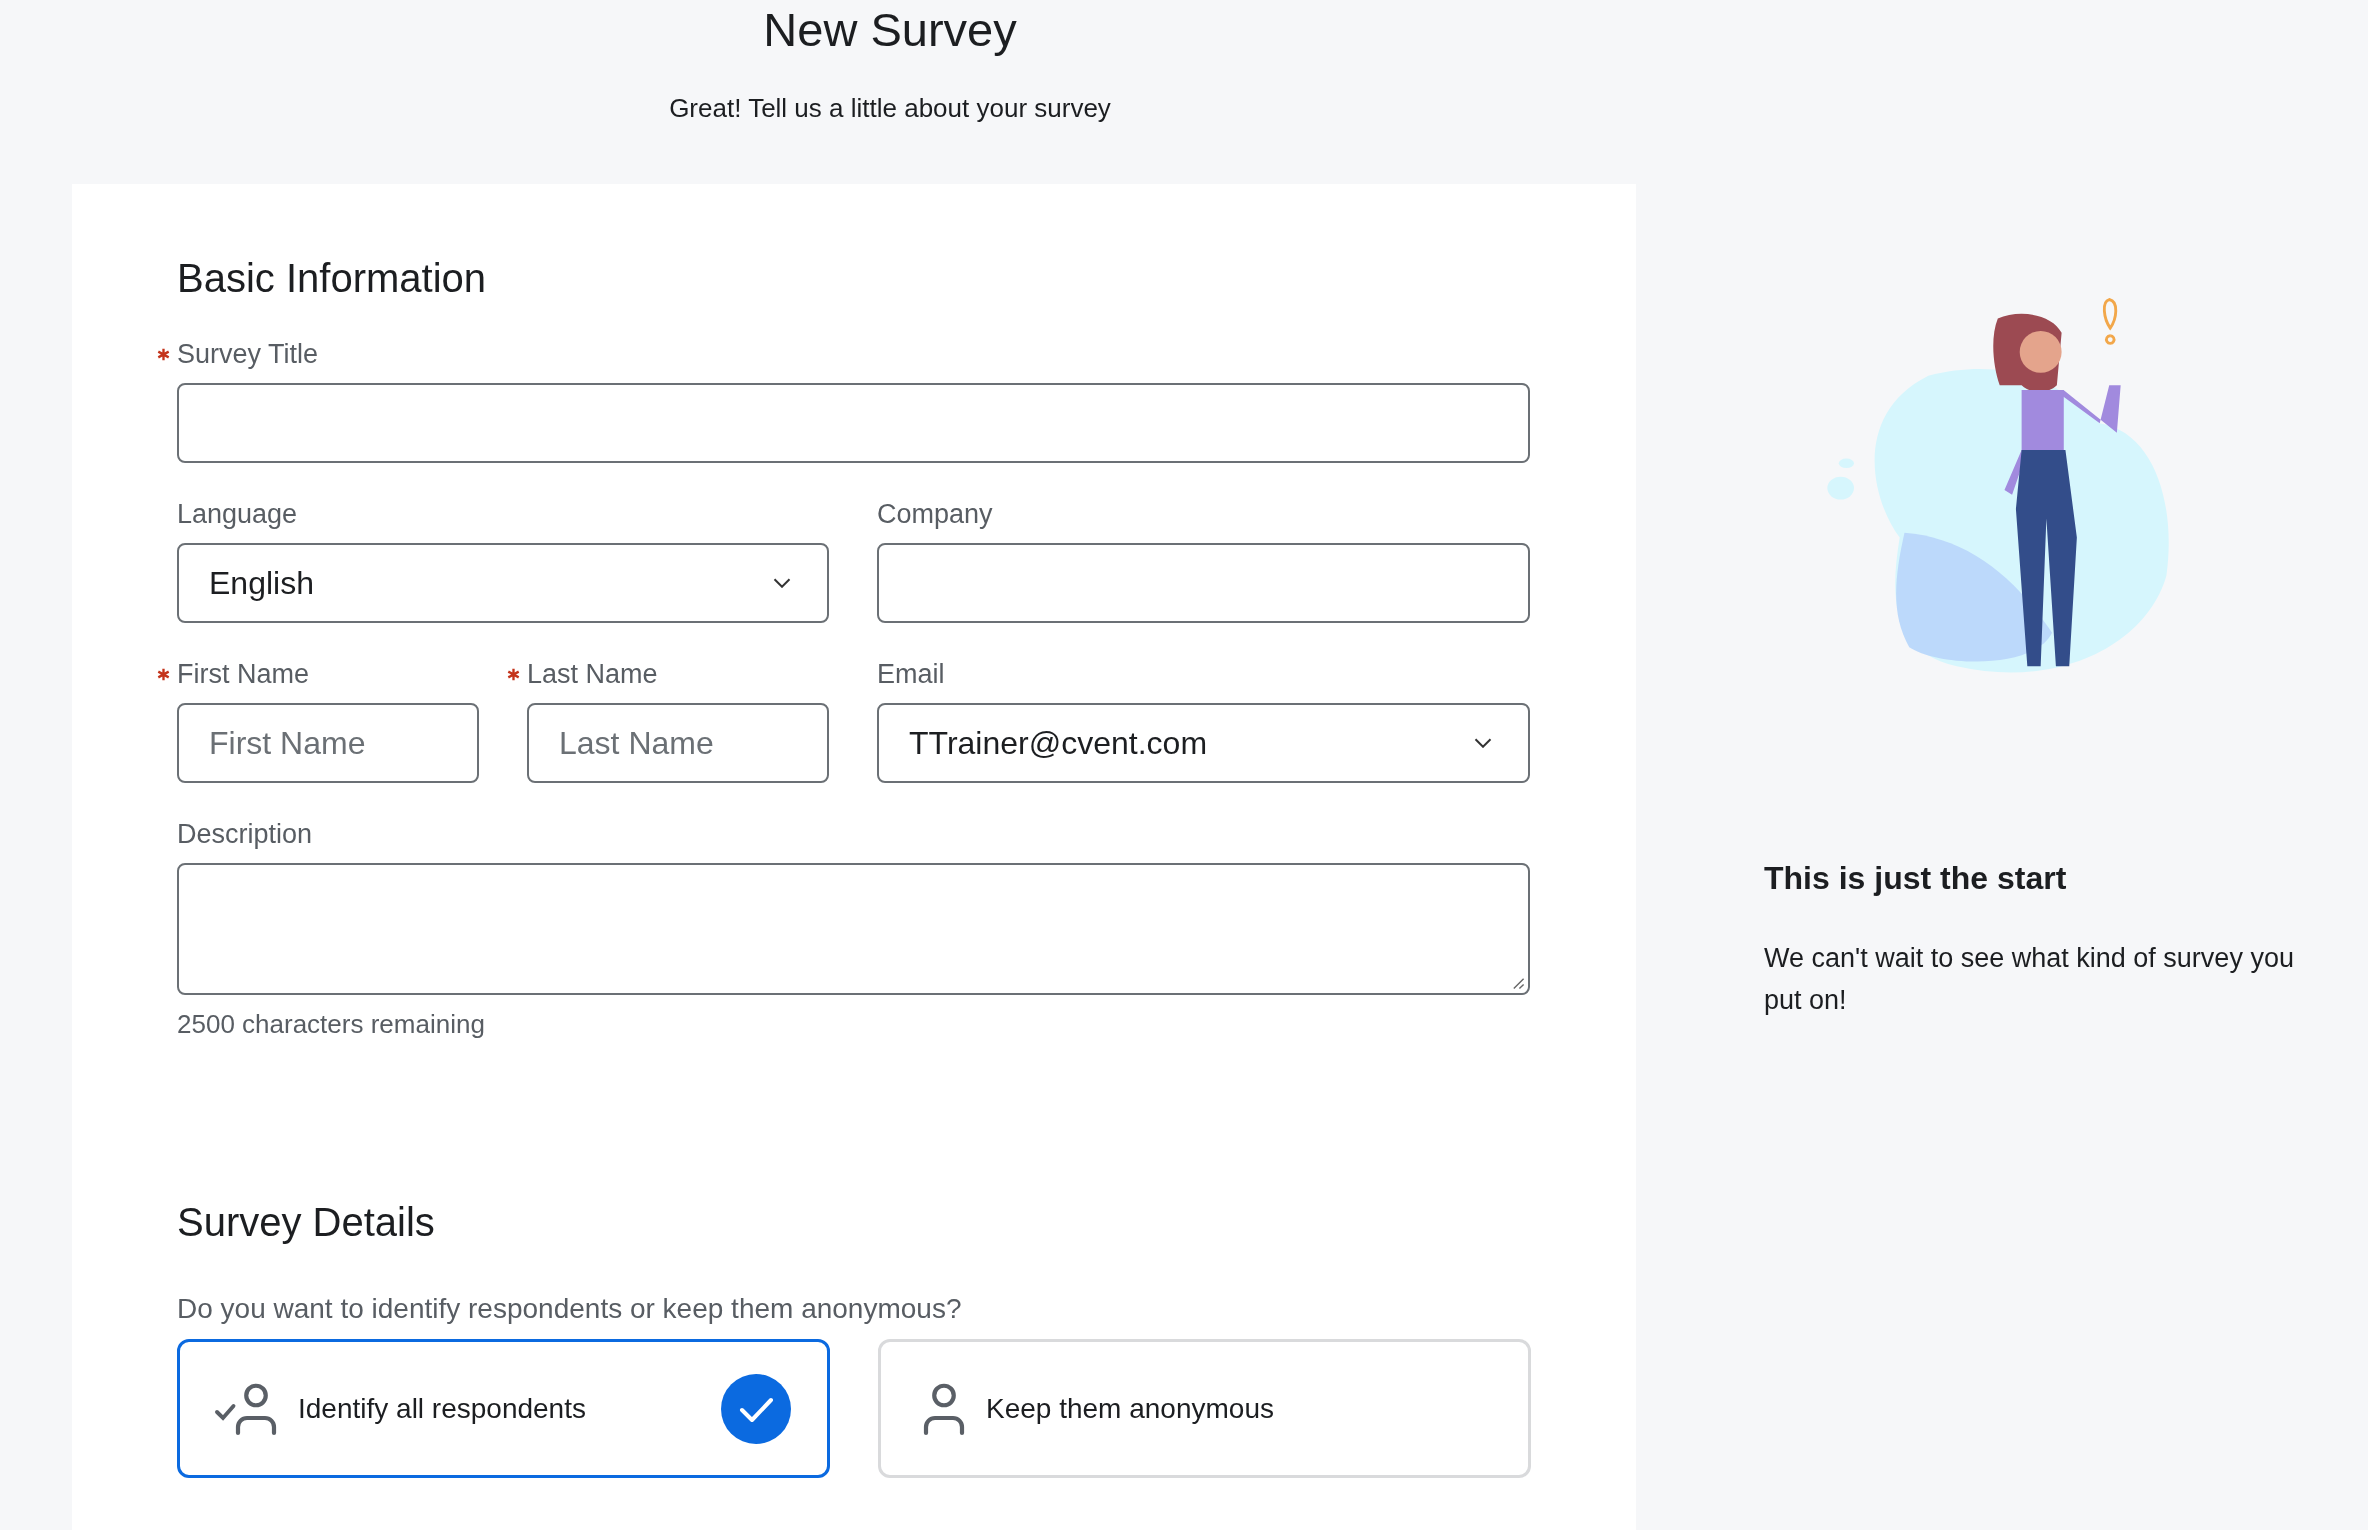  I want to click on choice-card: Identify all respondents, so click(503, 1408).